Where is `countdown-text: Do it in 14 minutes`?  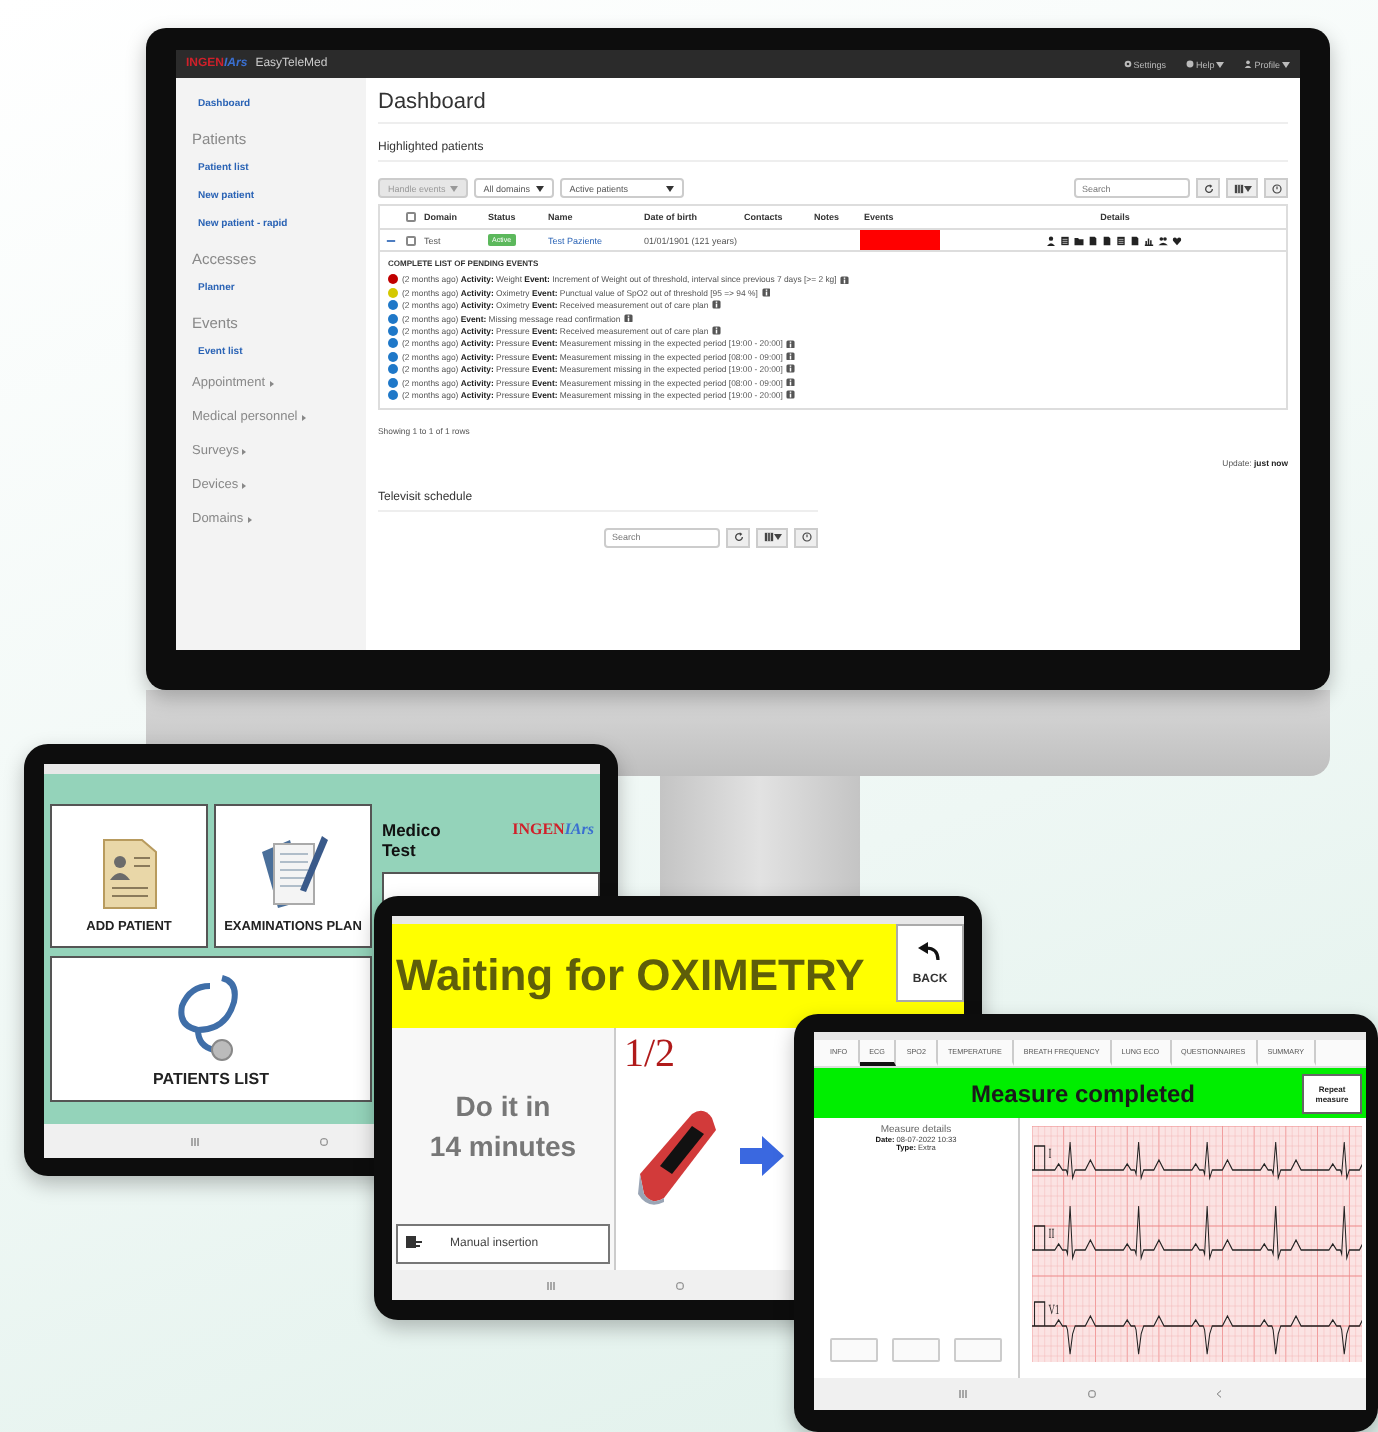 countdown-text: Do it in 14 minutes is located at coordinates (503, 1126).